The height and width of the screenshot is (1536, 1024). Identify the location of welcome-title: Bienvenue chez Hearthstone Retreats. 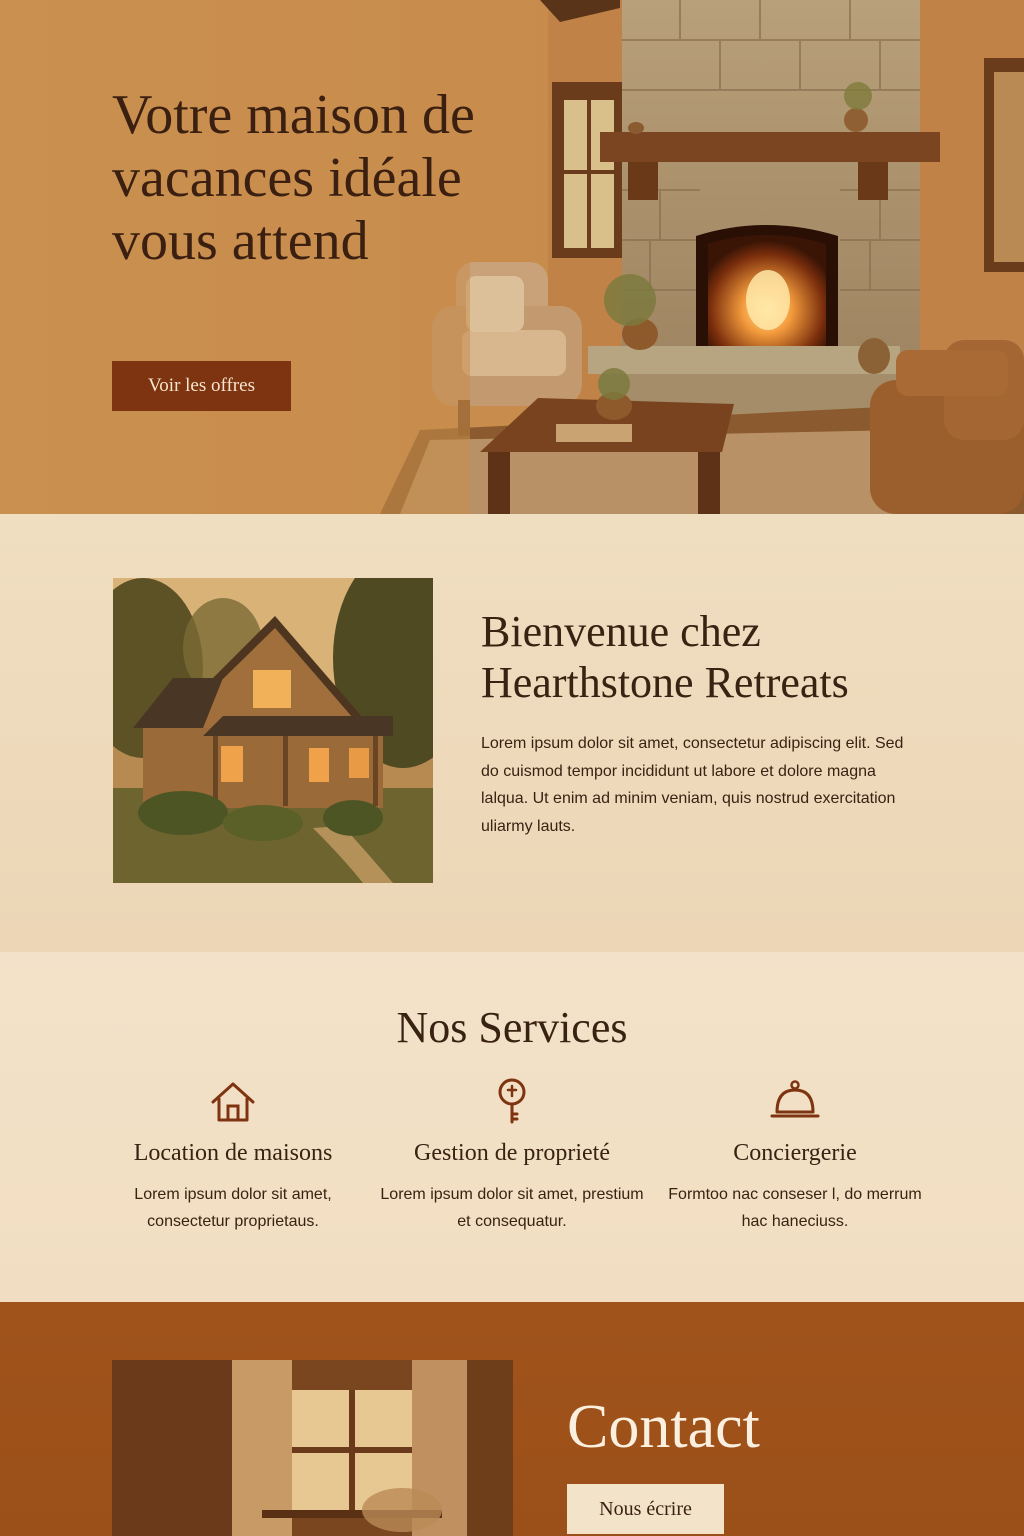
(665, 657).